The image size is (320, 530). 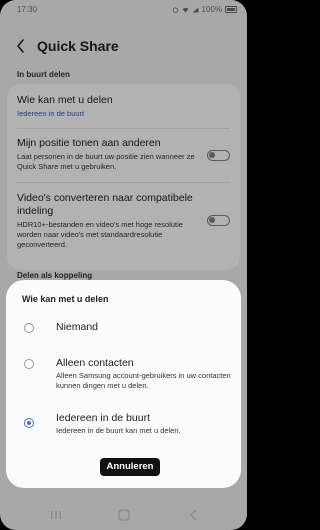 What do you see at coordinates (56, 515) in the screenshot?
I see `recent-apps-icon` at bounding box center [56, 515].